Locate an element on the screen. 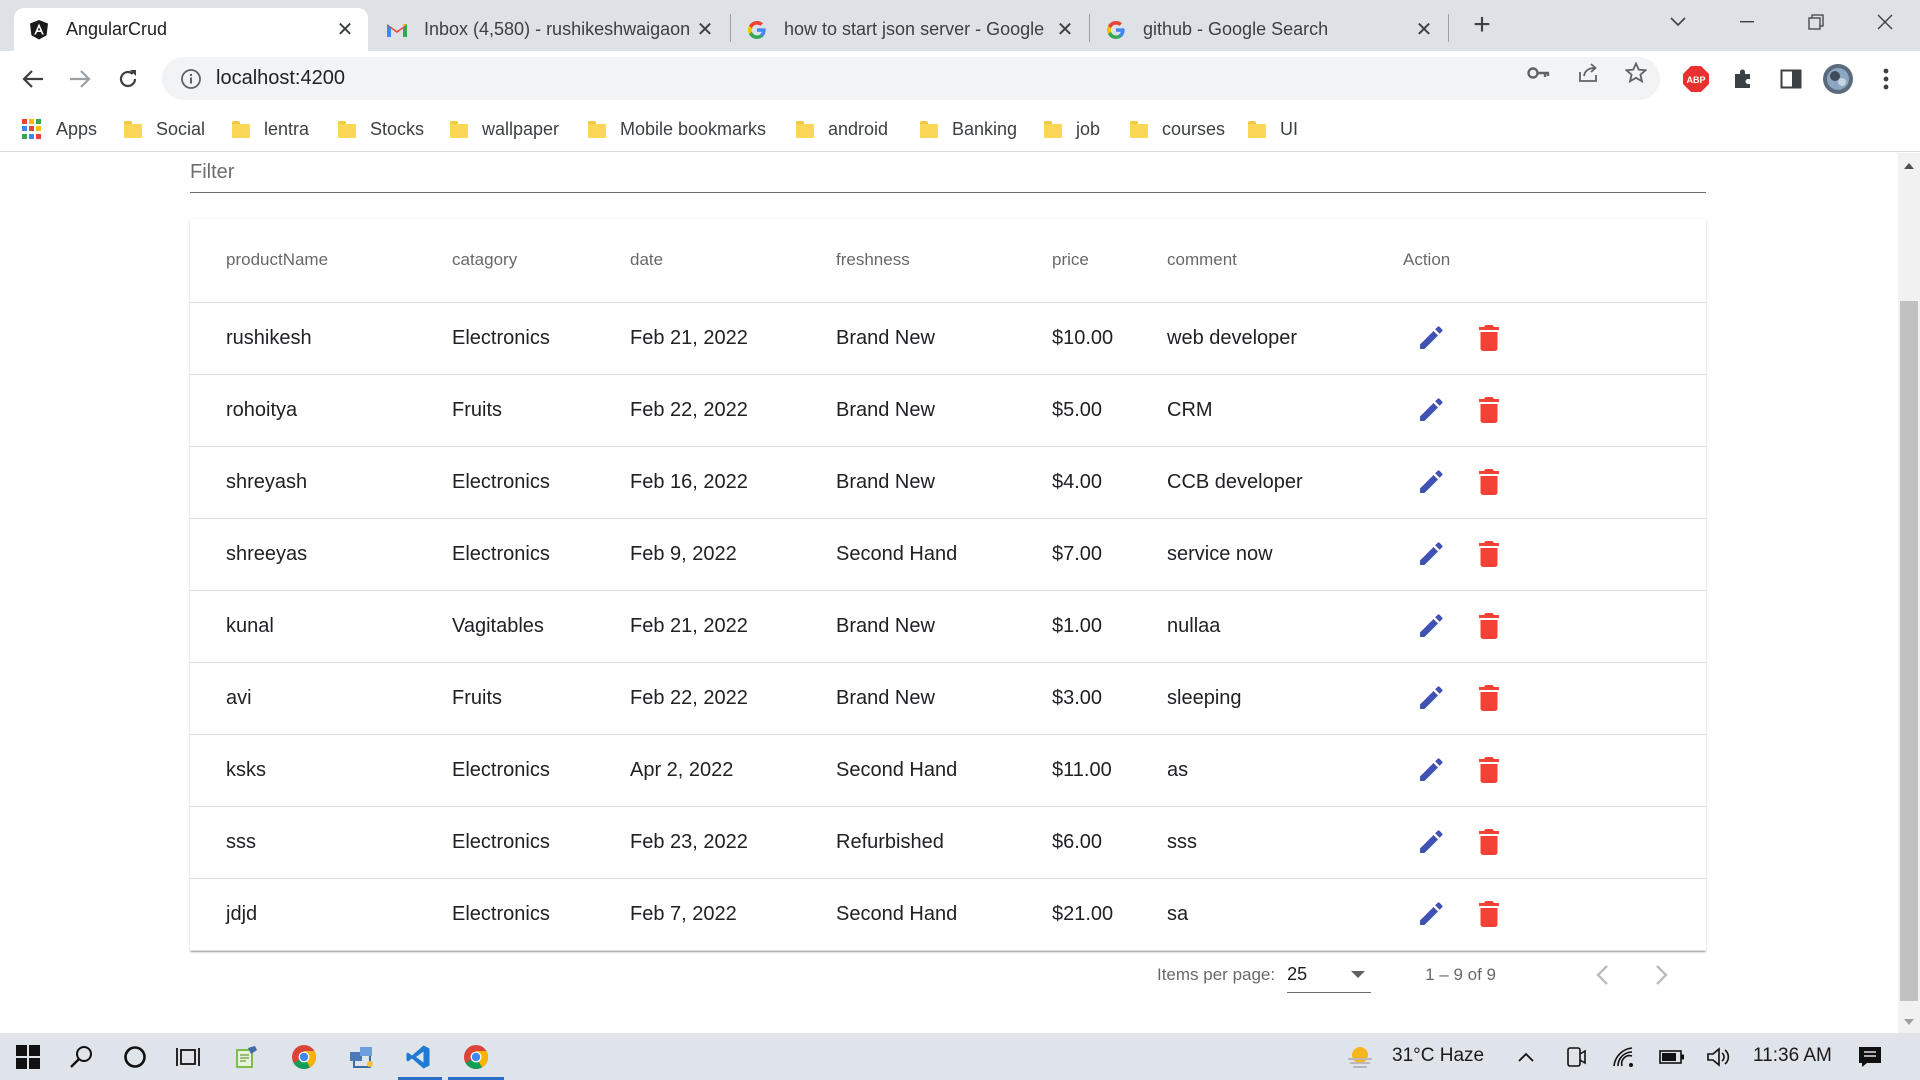 The width and height of the screenshot is (1920, 1080). tab-gmail: Inbox (4,580) - rushikeshwaigaon ✕ is located at coordinates (550, 29).